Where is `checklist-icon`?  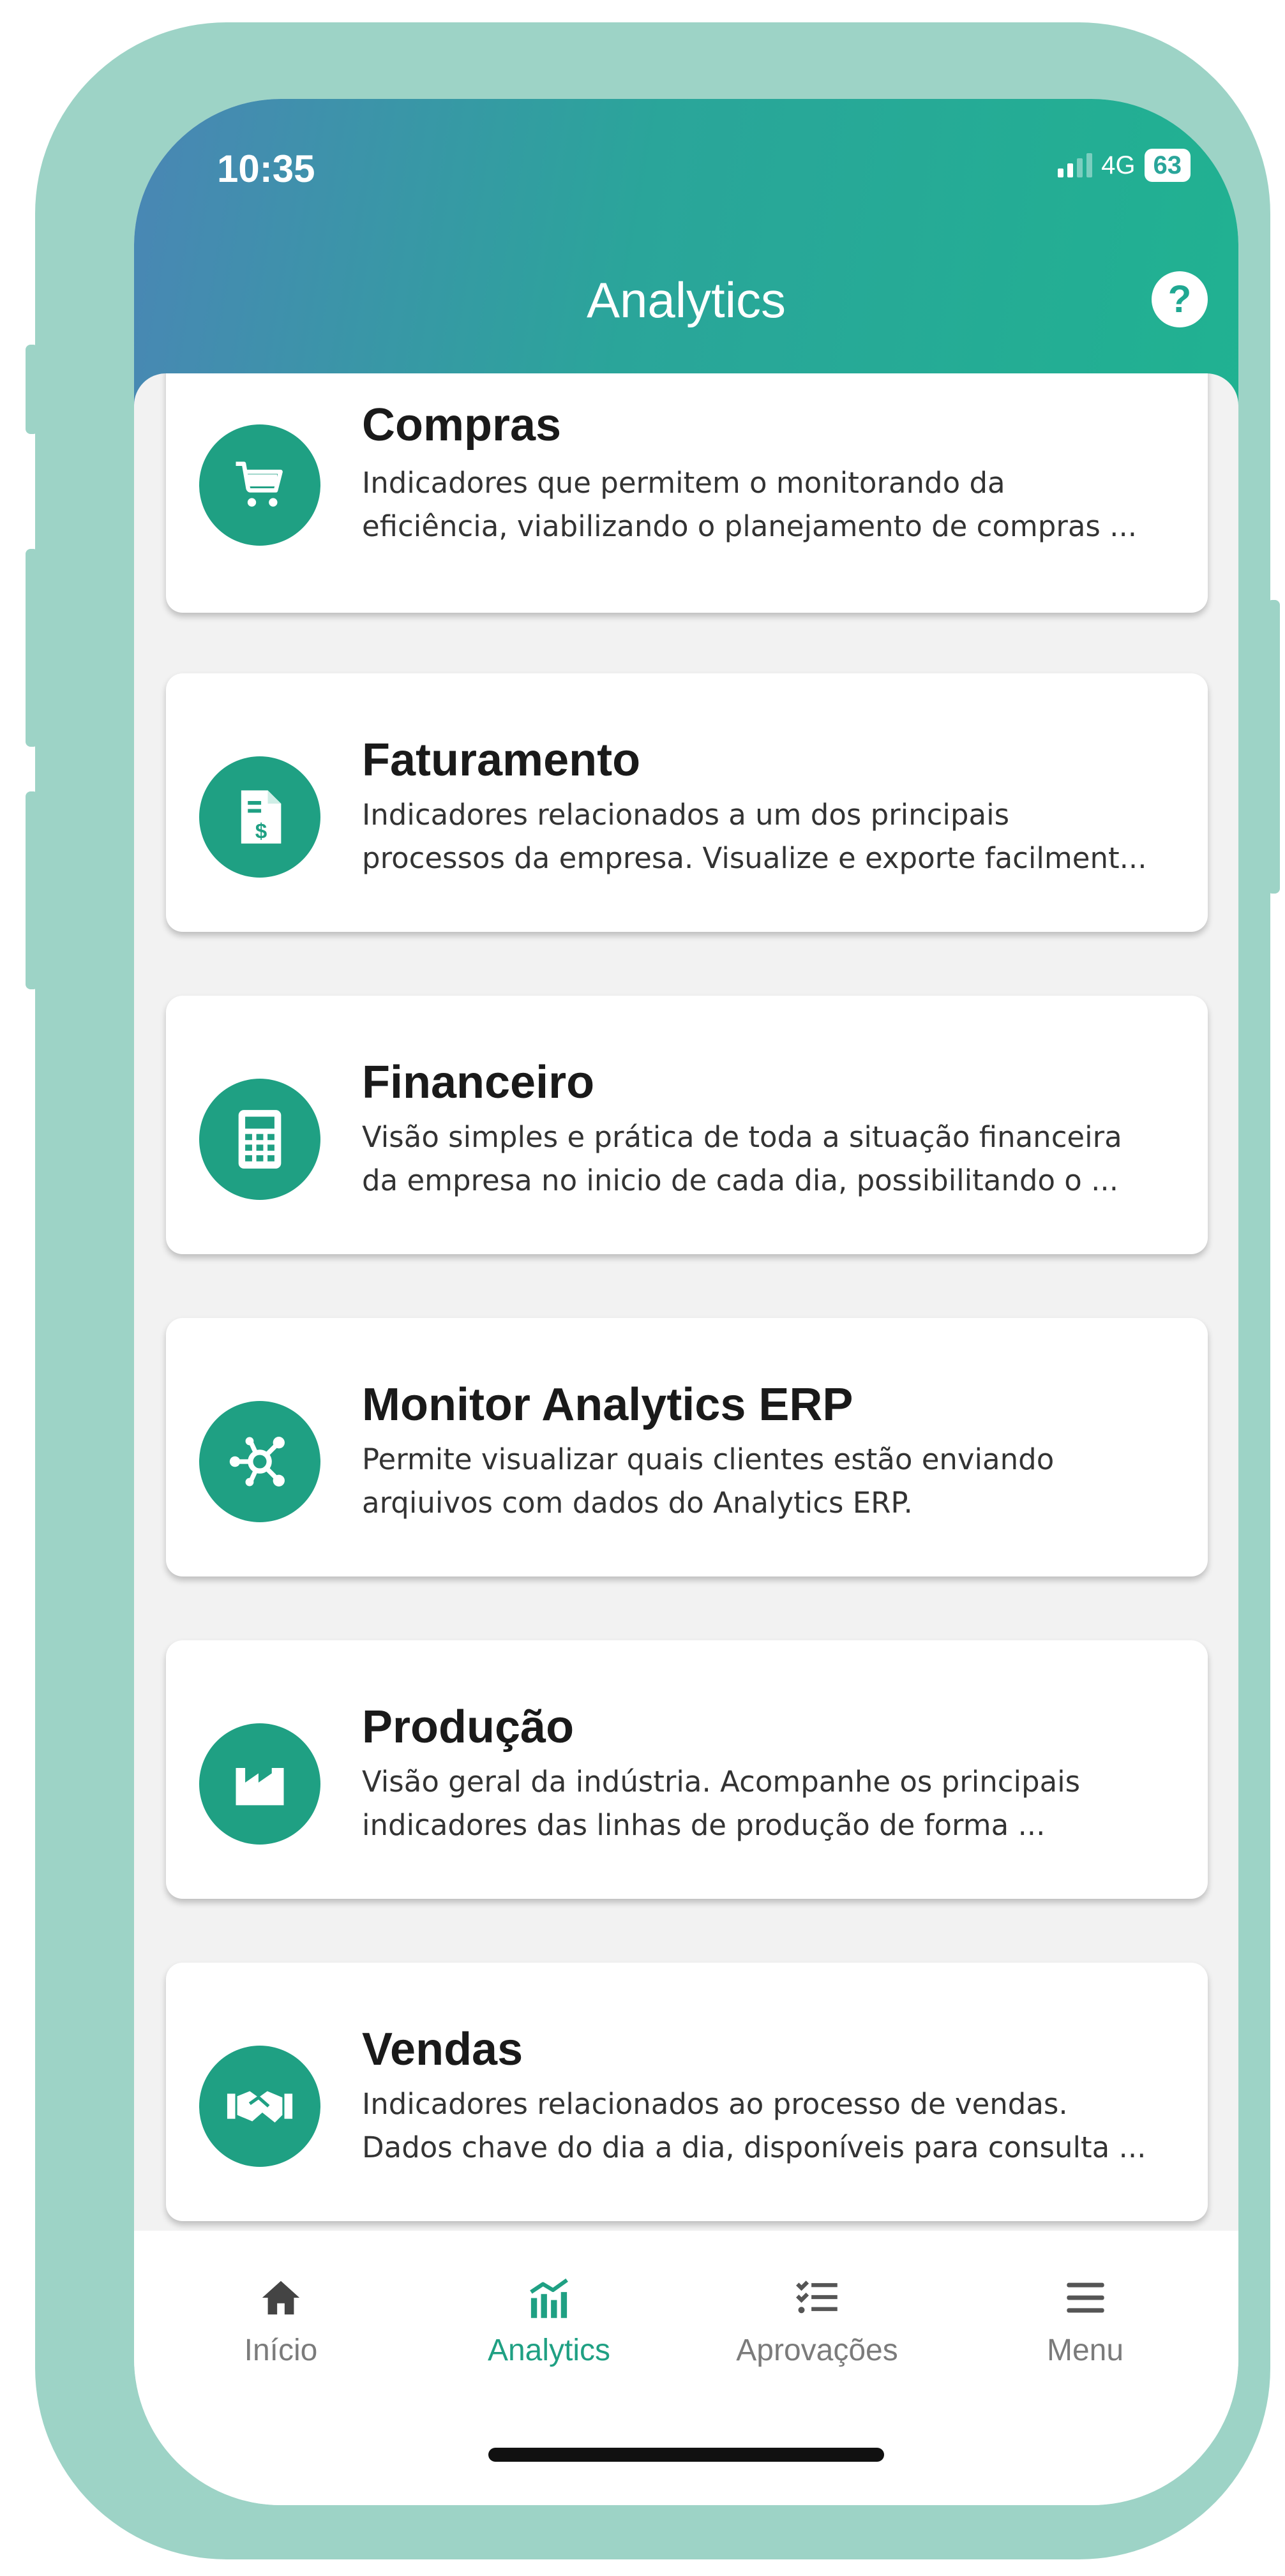 checklist-icon is located at coordinates (817, 2297).